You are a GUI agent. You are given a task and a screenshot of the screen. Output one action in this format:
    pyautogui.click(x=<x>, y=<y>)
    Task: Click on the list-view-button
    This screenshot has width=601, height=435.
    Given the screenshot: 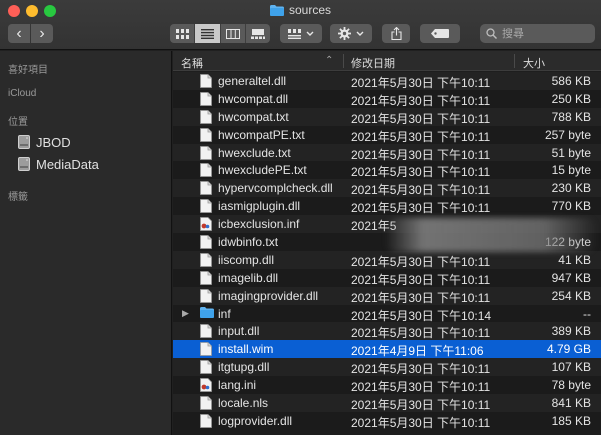 What is the action you would take?
    pyautogui.click(x=208, y=33)
    